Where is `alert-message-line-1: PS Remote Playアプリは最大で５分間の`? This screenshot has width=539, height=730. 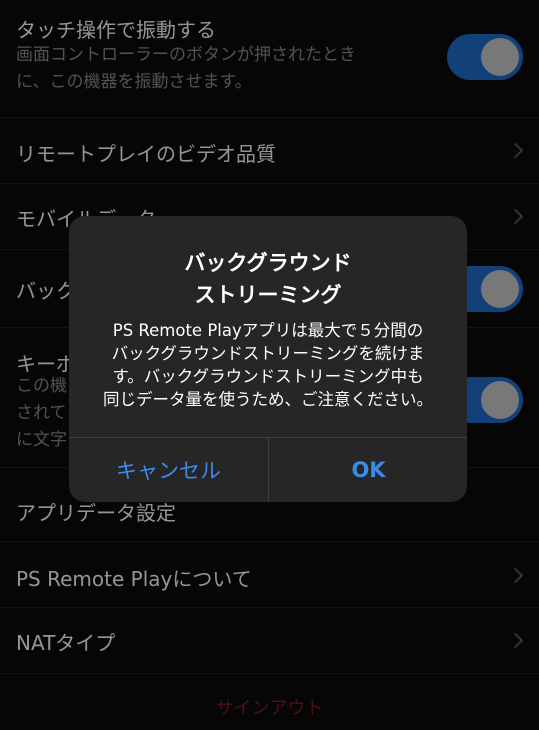 alert-message-line-1: PS Remote Playアプリは最大で５分間の is located at coordinates (268, 330).